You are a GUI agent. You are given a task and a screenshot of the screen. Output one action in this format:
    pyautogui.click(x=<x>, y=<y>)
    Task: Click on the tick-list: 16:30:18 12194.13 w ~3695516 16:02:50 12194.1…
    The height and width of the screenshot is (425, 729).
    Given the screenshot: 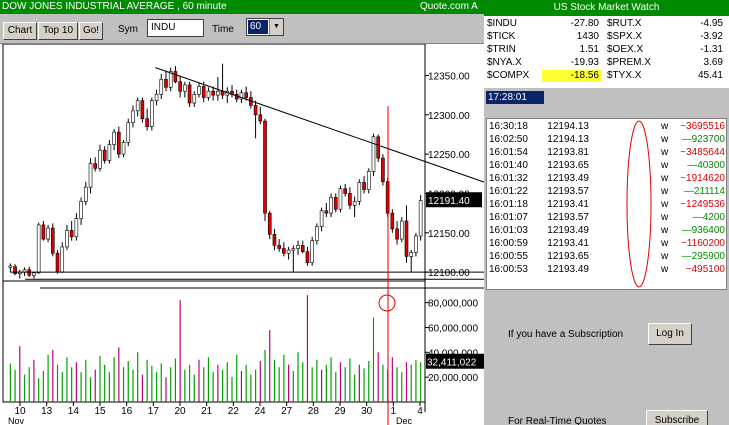 What is the action you would take?
    pyautogui.click(x=606, y=204)
    